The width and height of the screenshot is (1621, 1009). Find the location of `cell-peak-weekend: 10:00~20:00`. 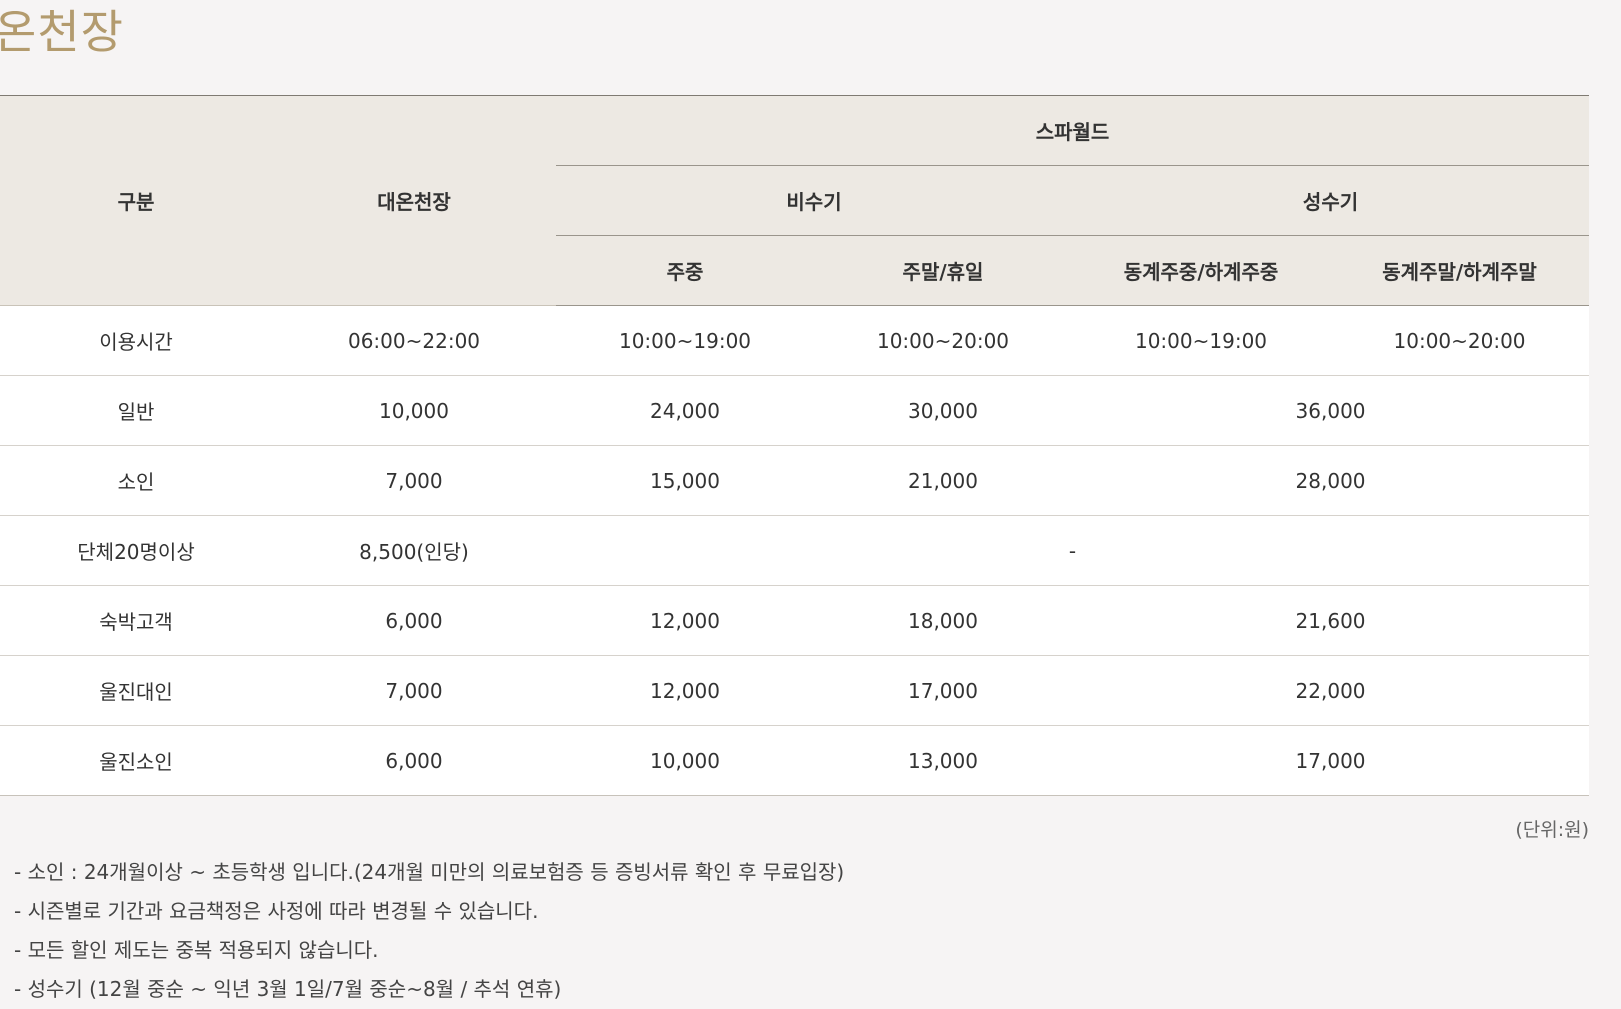

cell-peak-weekend: 10:00~20:00 is located at coordinates (1460, 340).